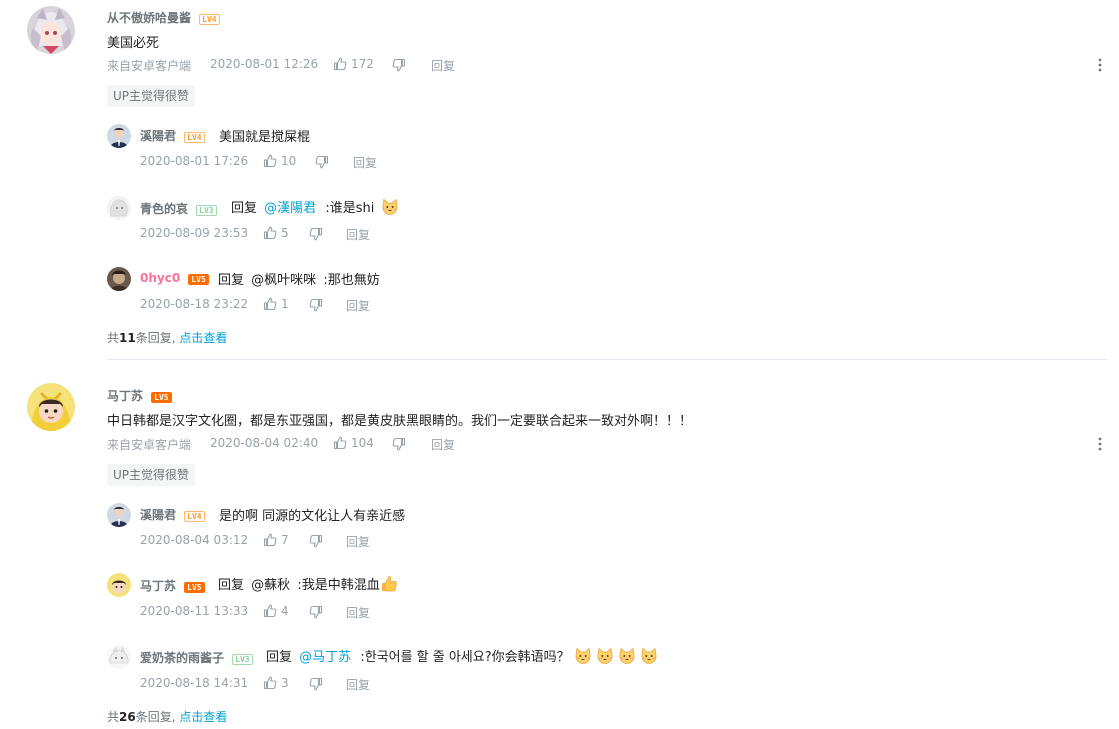 The image size is (1119, 729). Describe the element at coordinates (270, 585) in the screenshot. I see `mention-text: @蘇秋` at that location.